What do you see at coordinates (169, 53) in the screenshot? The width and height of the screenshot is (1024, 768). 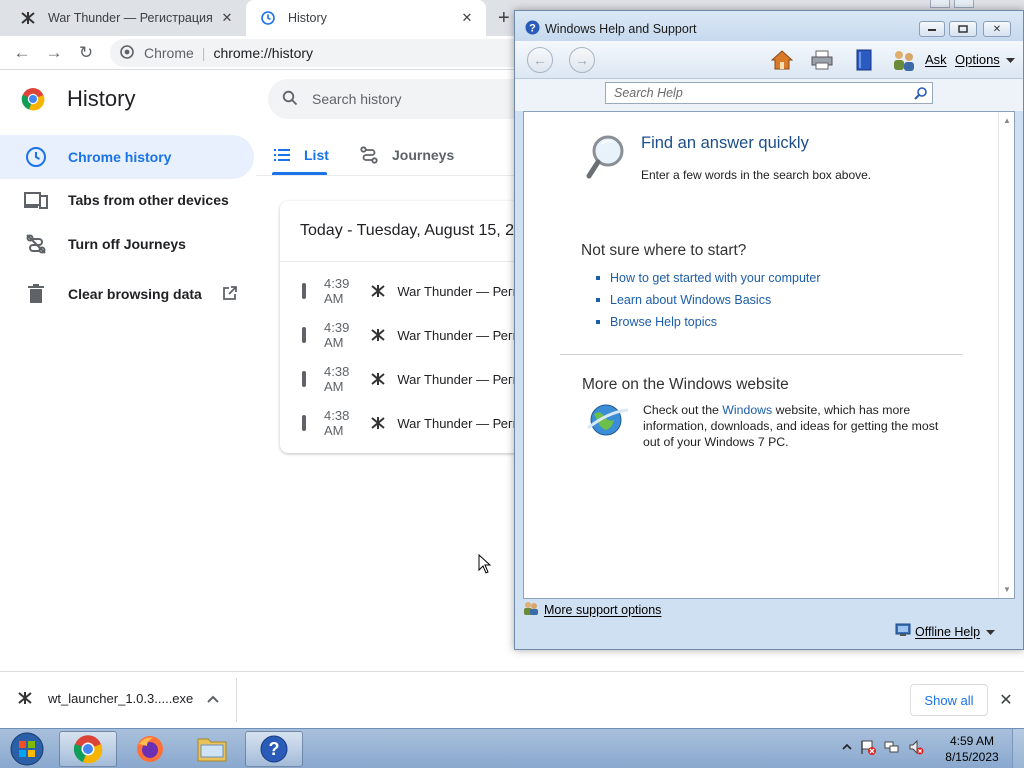 I see `site-label: Chrome` at bounding box center [169, 53].